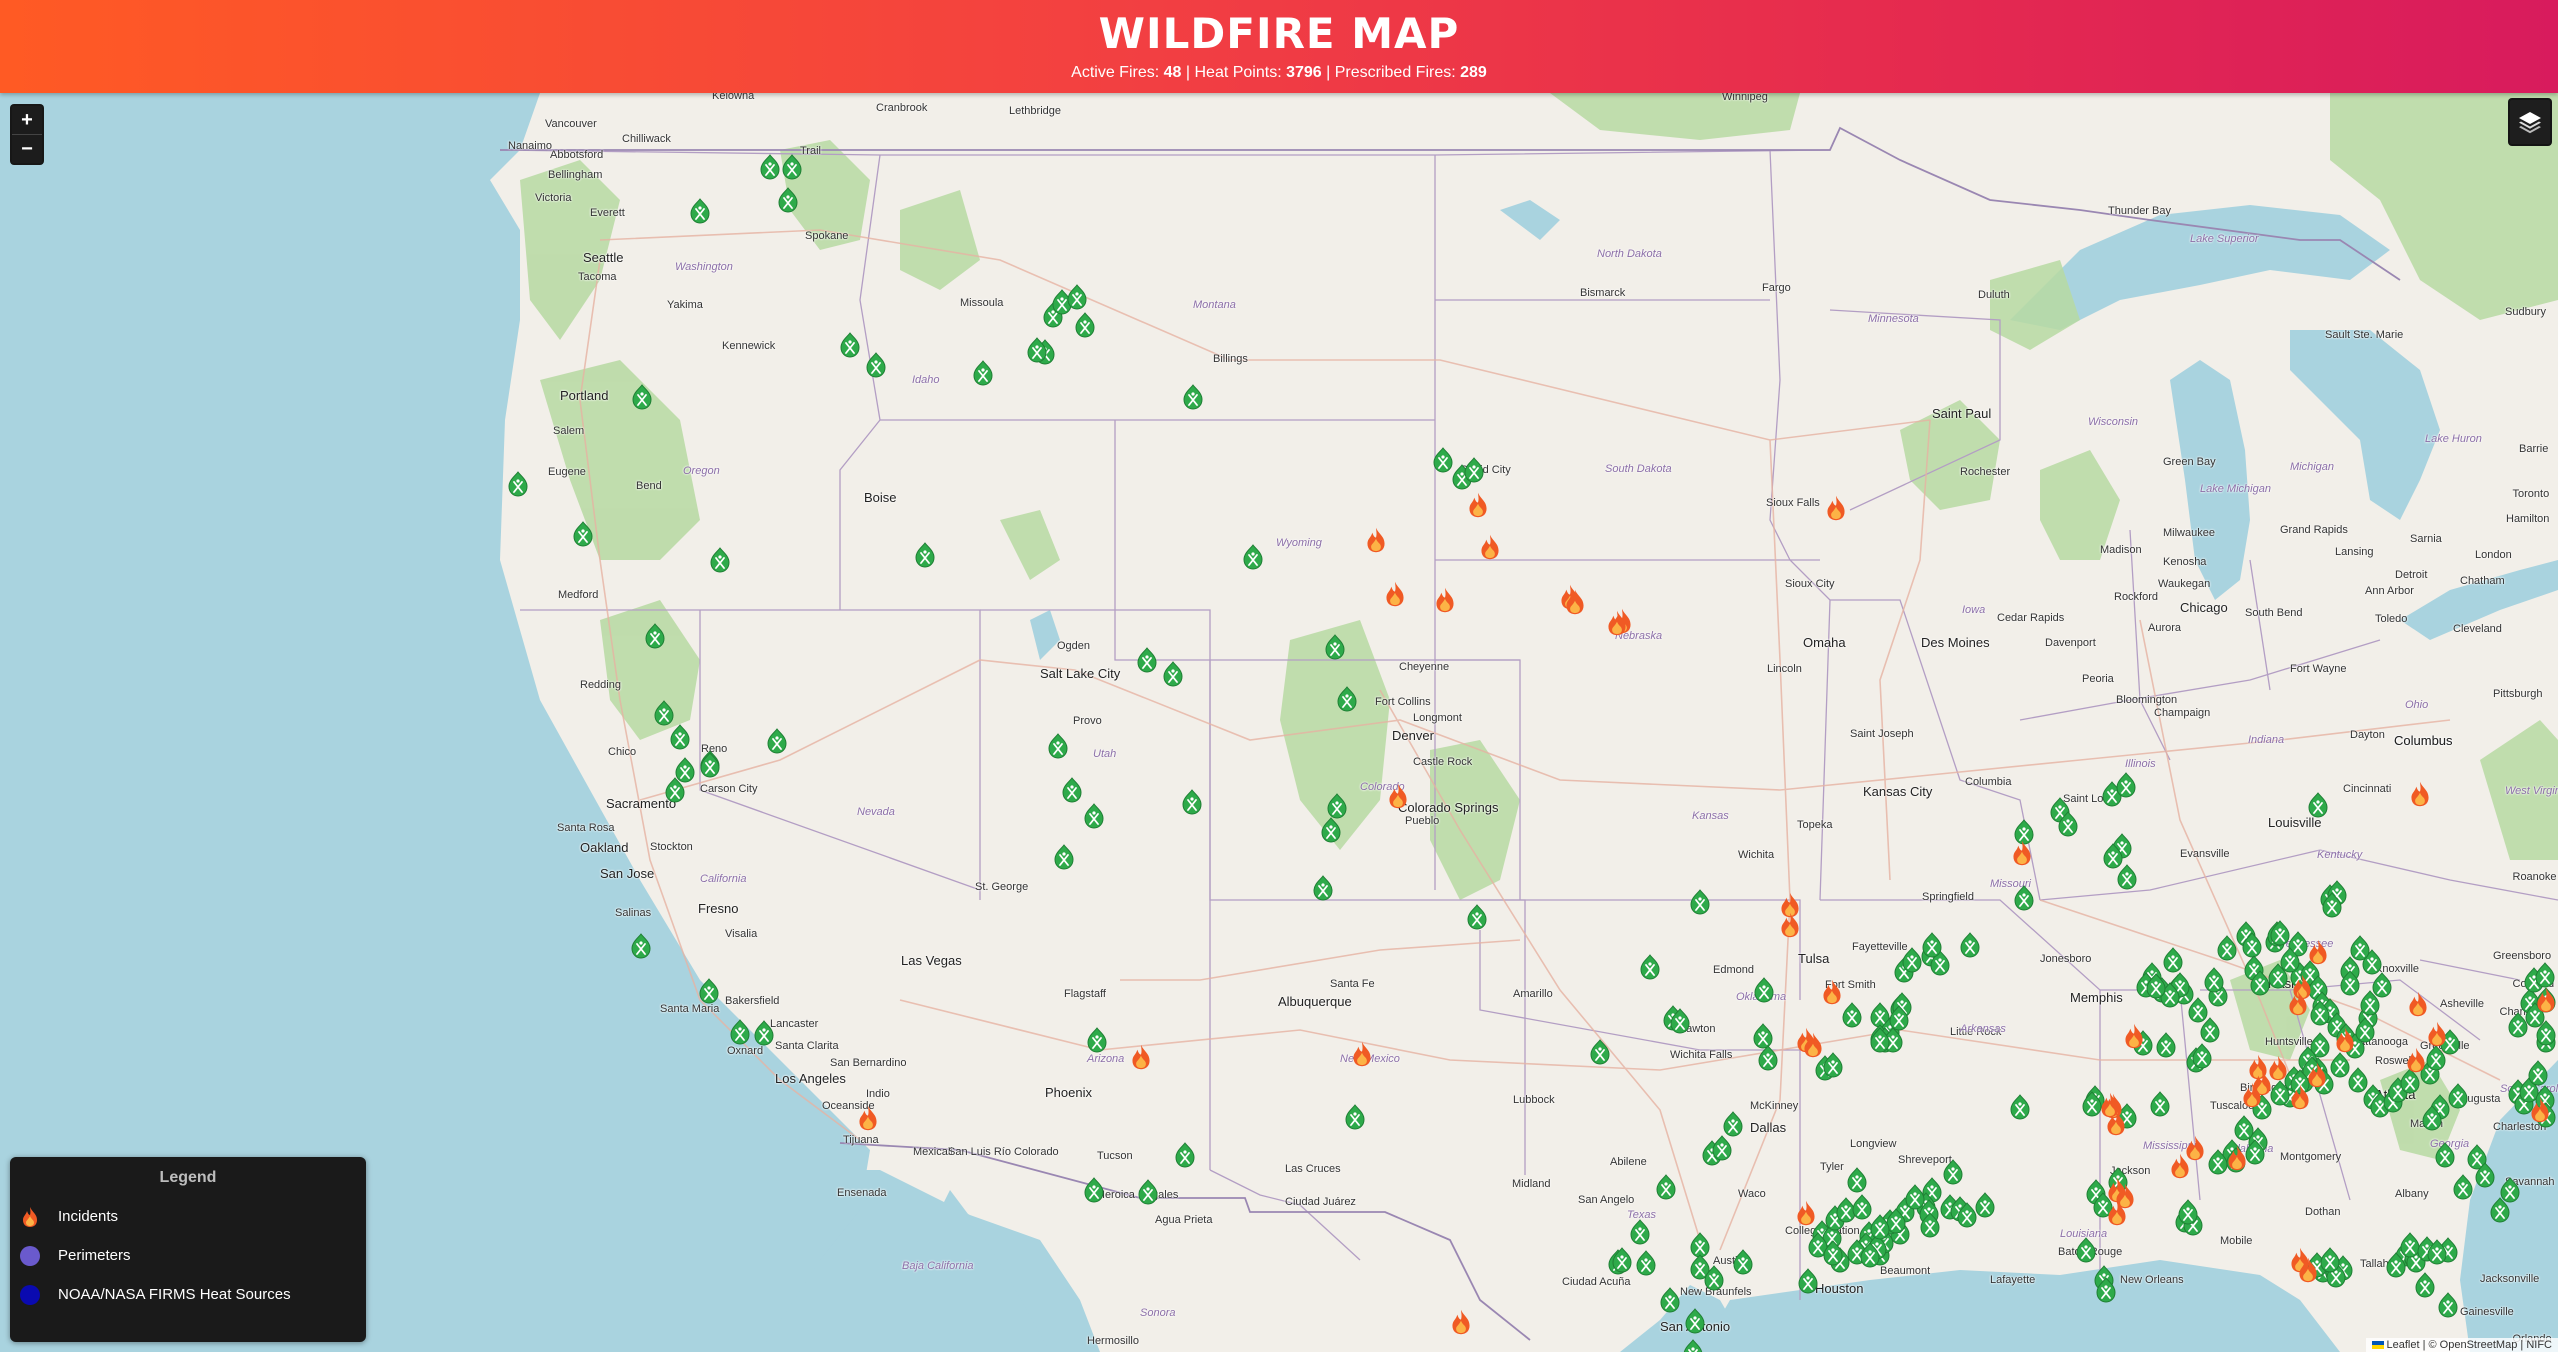 The height and width of the screenshot is (1352, 2558). I want to click on city-label: Amarillo, so click(1533, 994).